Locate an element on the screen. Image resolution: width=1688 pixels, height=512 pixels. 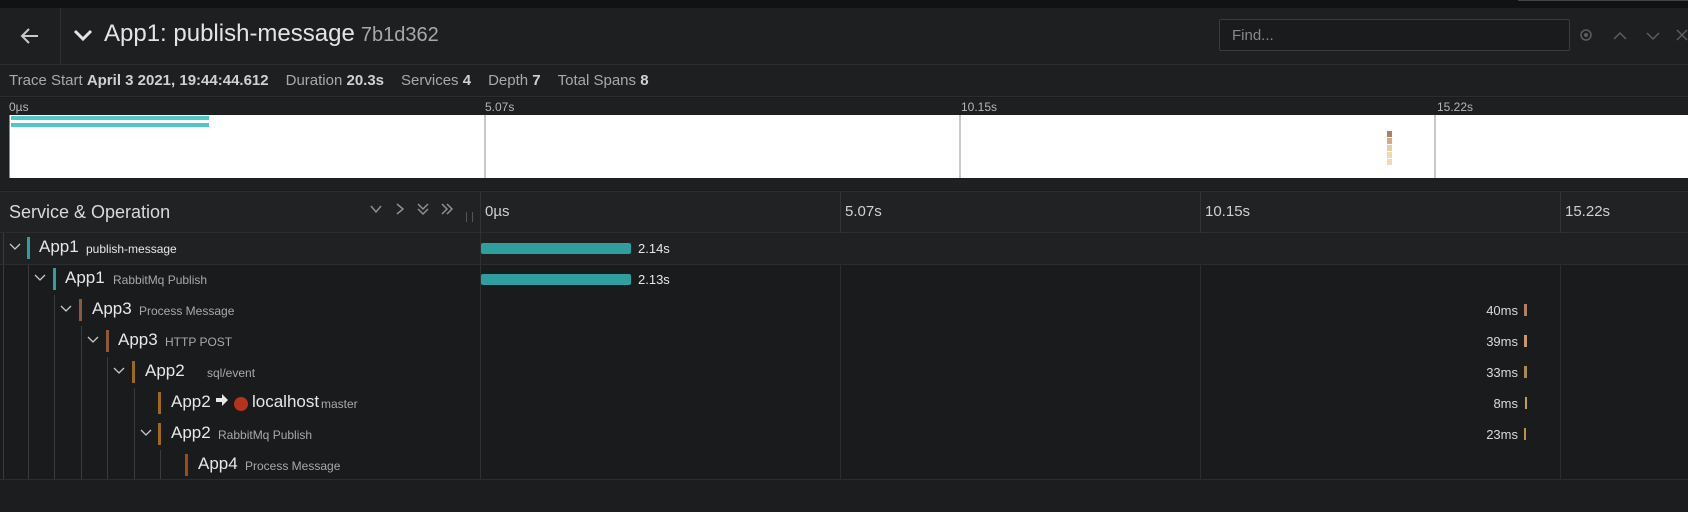
page-title: App1: publish-message 7b1d362 is located at coordinates (271, 34).